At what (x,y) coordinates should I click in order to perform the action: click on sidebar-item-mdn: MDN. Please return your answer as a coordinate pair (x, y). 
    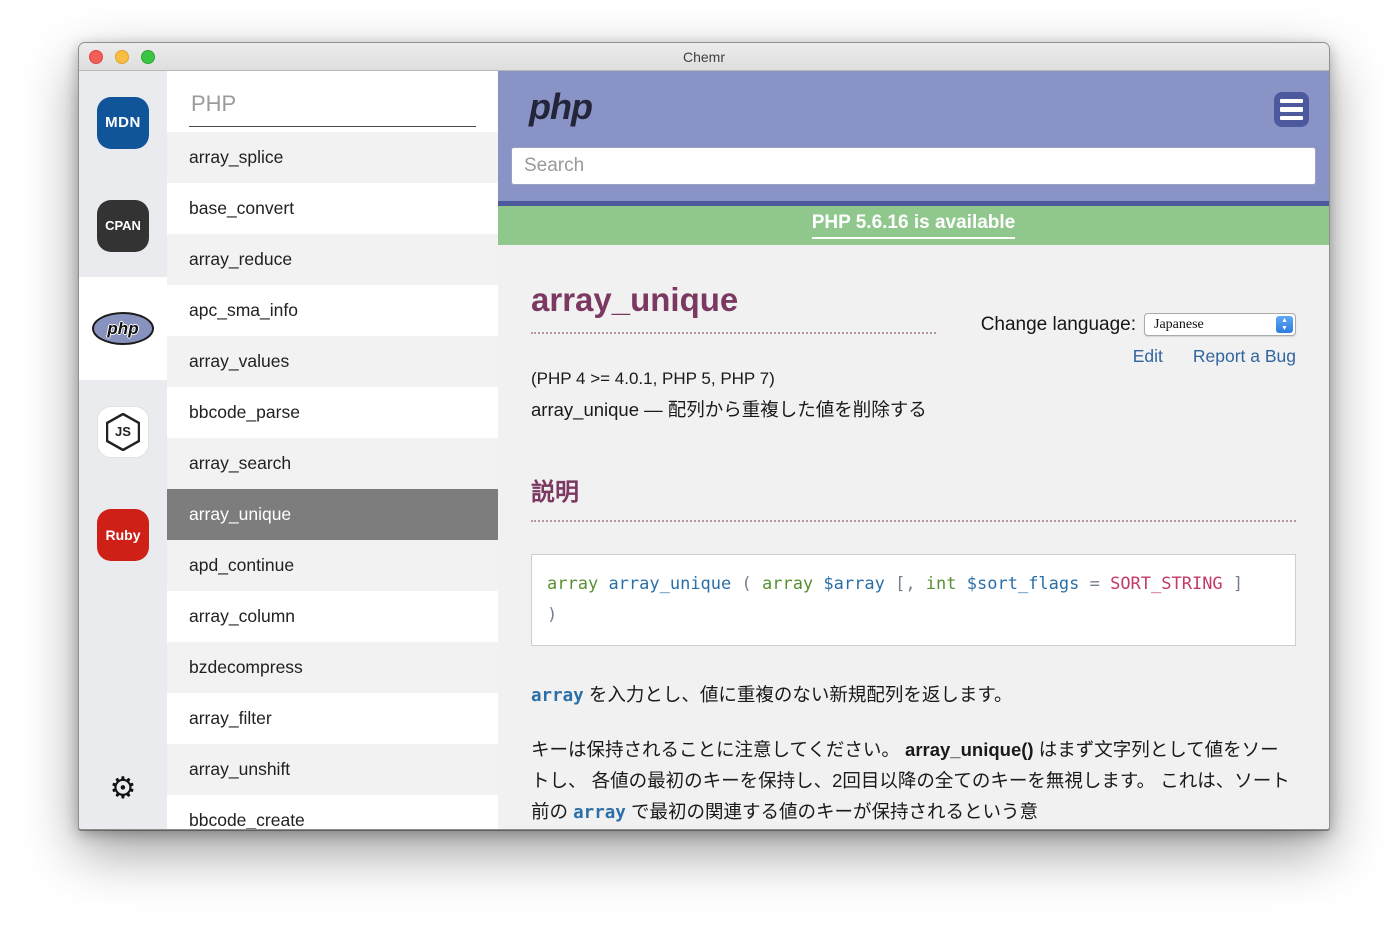
    Looking at the image, I should click on (123, 122).